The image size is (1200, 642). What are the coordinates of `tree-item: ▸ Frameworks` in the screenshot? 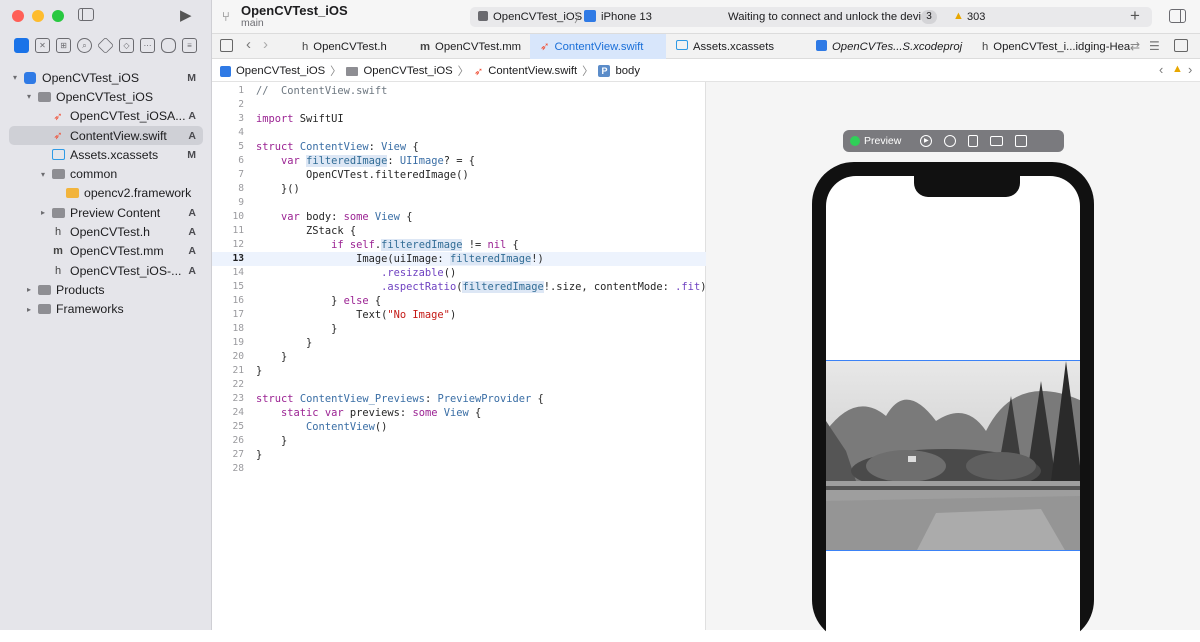 It's located at (106, 309).